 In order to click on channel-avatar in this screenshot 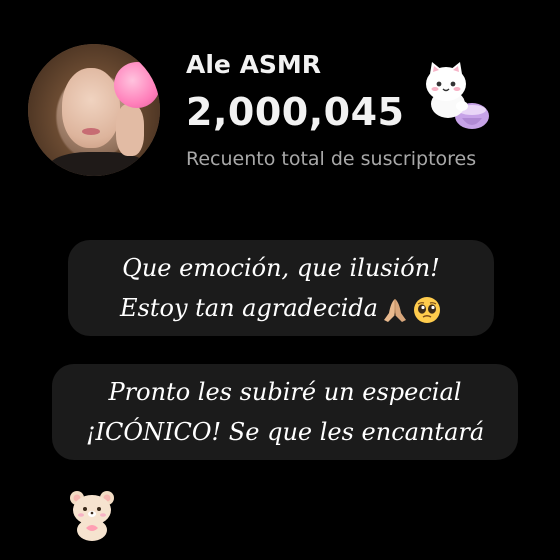, I will do `click(94, 110)`.